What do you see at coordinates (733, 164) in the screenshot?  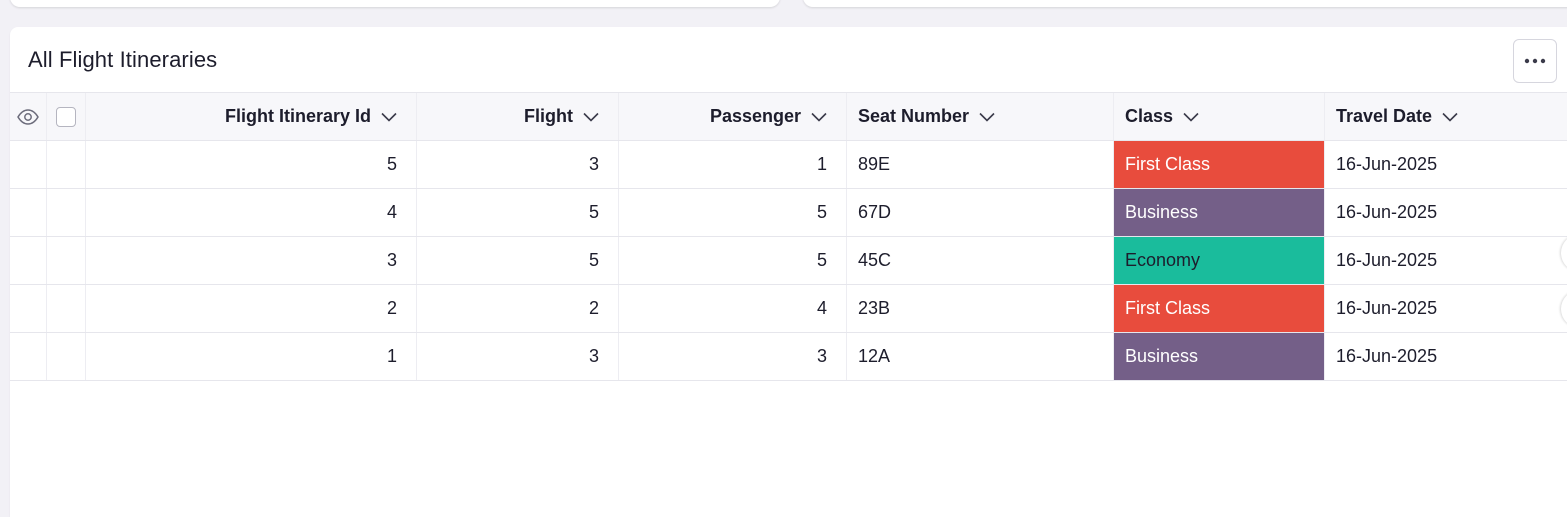 I see `cell-passenger: 1` at bounding box center [733, 164].